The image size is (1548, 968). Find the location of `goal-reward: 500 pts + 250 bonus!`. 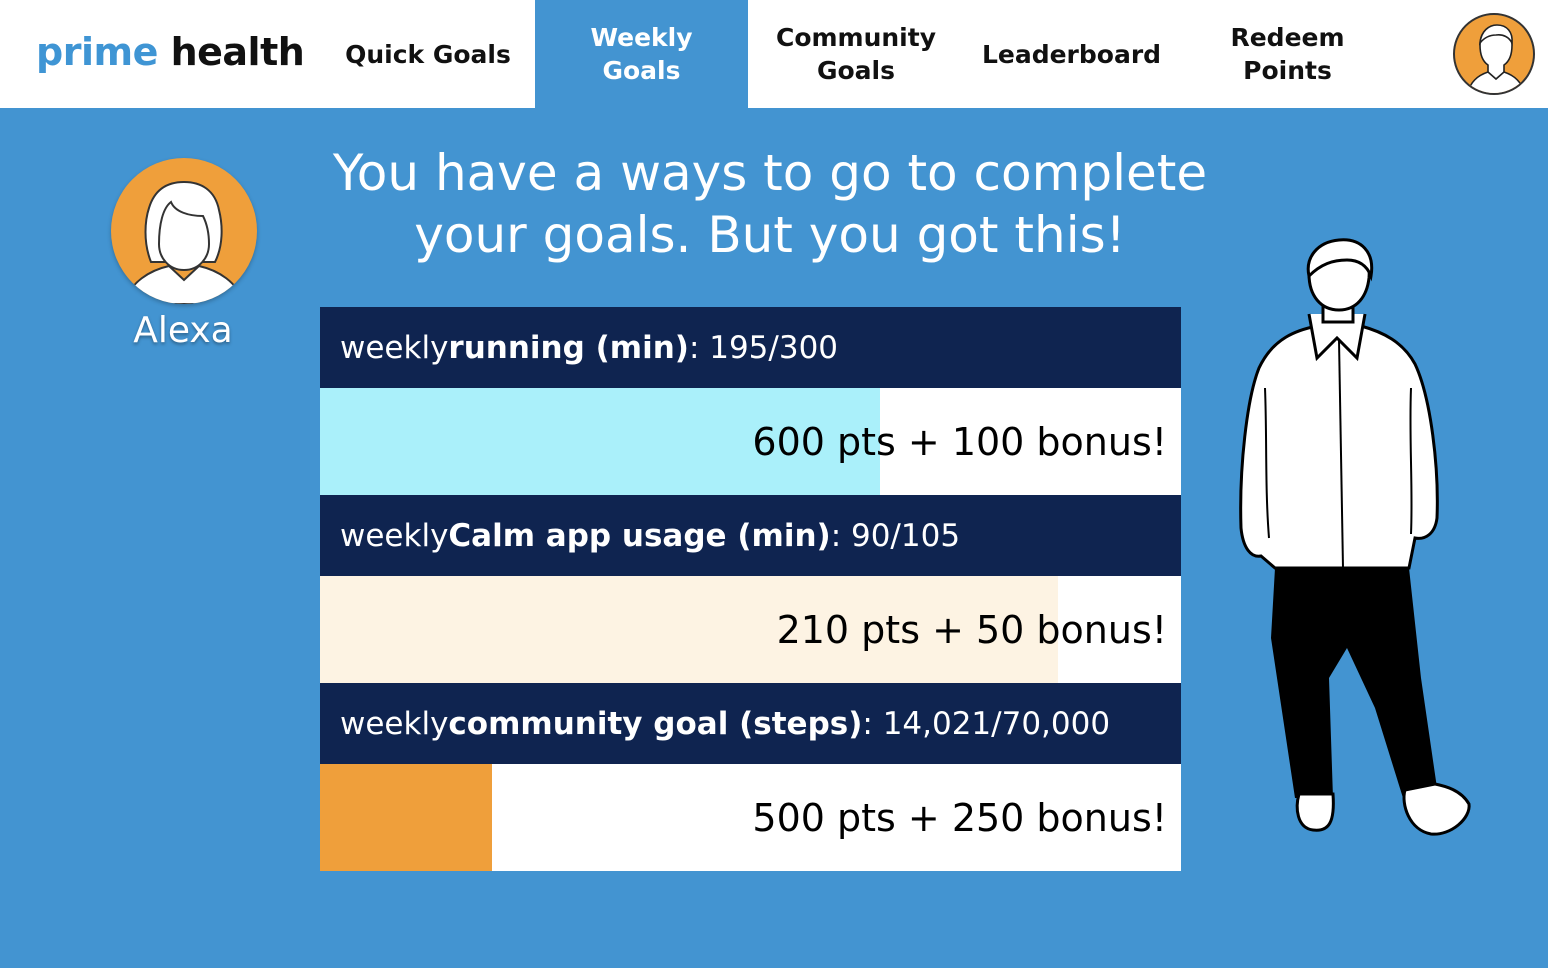

goal-reward: 500 pts + 250 bonus! is located at coordinates (959, 817).